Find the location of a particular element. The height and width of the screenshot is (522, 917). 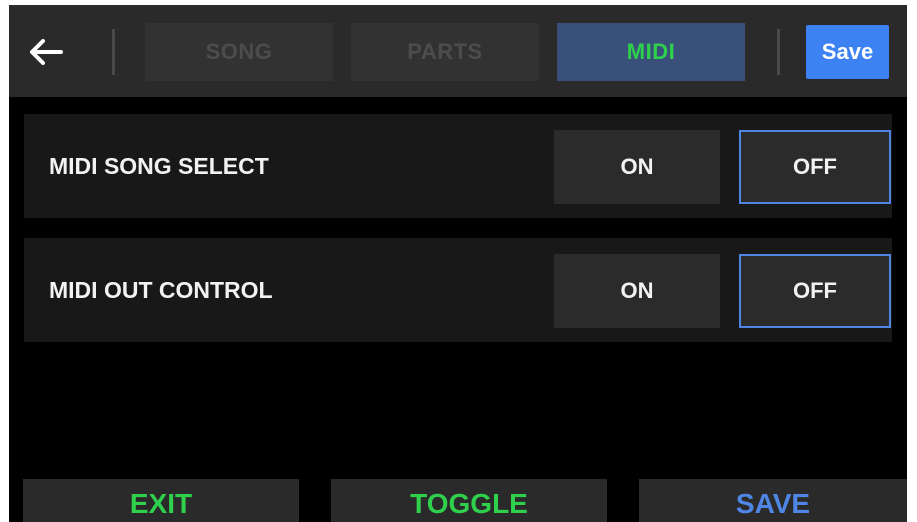

toggle-button: TOGGLE is located at coordinates (469, 500).